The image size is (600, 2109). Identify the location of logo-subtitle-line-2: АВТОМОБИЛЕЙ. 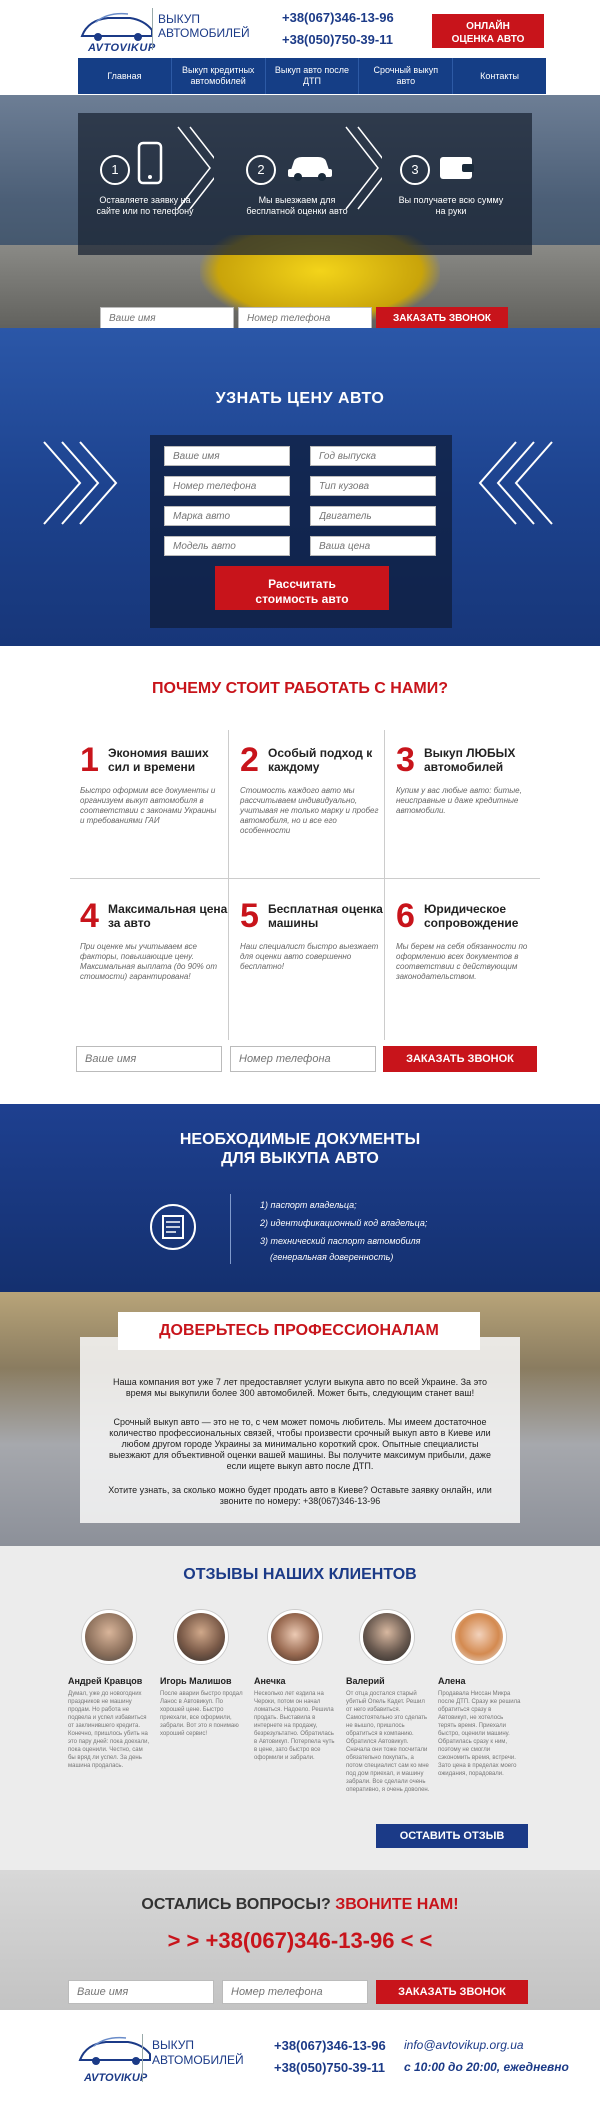
(204, 33).